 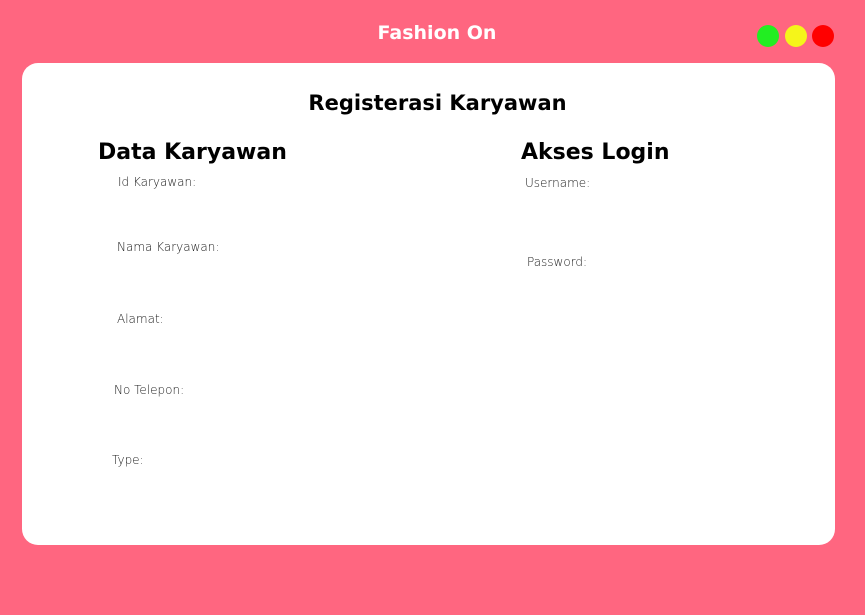 What do you see at coordinates (149, 390) in the screenshot?
I see `no-telepon-label: No Telepon:` at bounding box center [149, 390].